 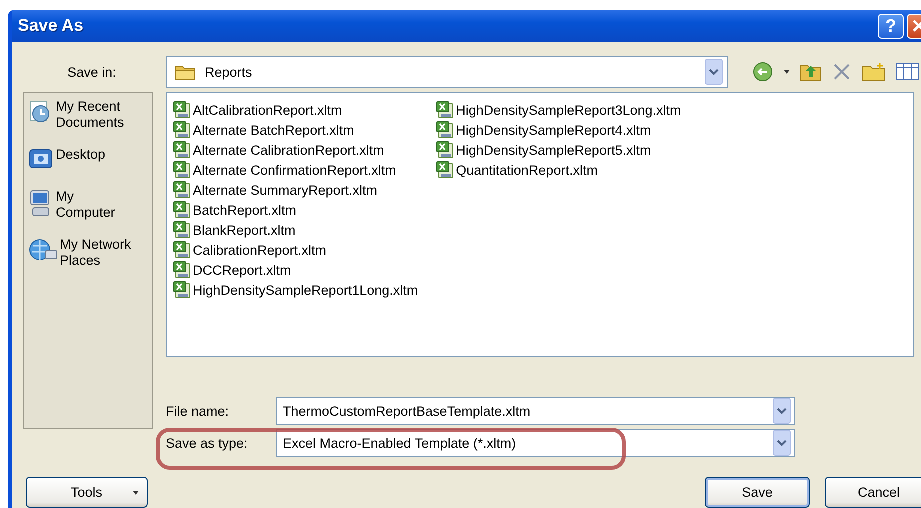 What do you see at coordinates (559, 170) in the screenshot?
I see `file-item: QuantitationReport.xltm` at bounding box center [559, 170].